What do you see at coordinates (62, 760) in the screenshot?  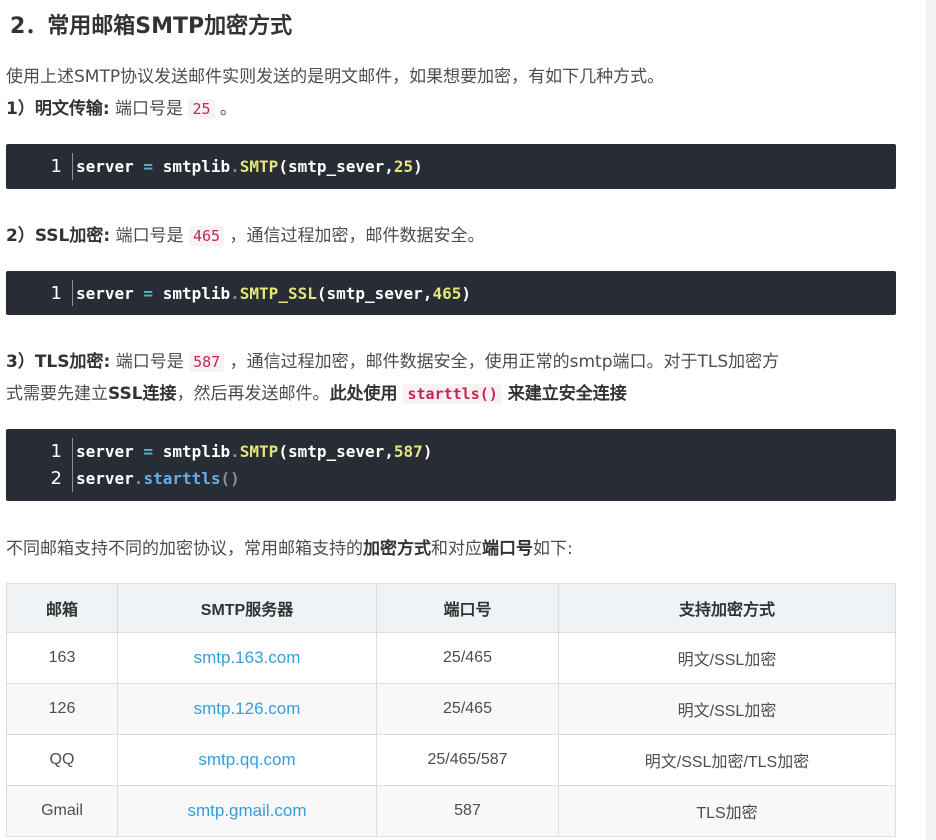 I see `cell-mailbox: QQ` at bounding box center [62, 760].